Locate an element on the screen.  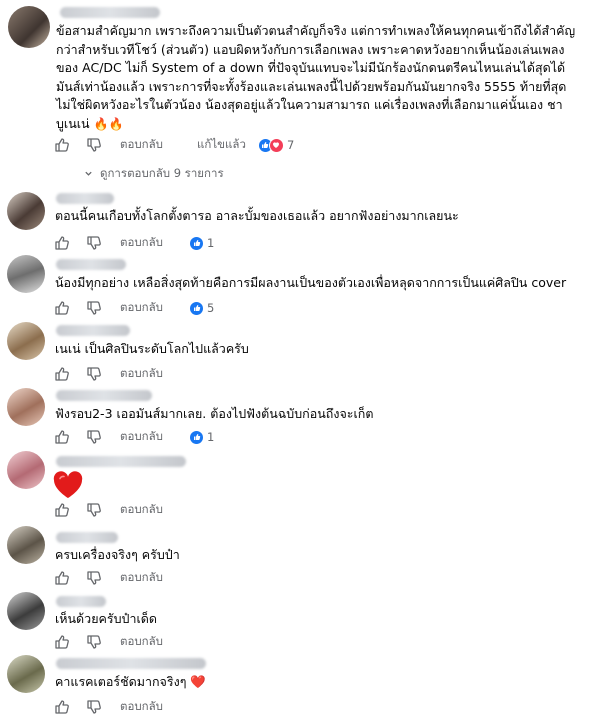
comment-body: คาแรคเตอร์ชัดมากจริงๆ ❤️ is located at coordinates (130, 682).